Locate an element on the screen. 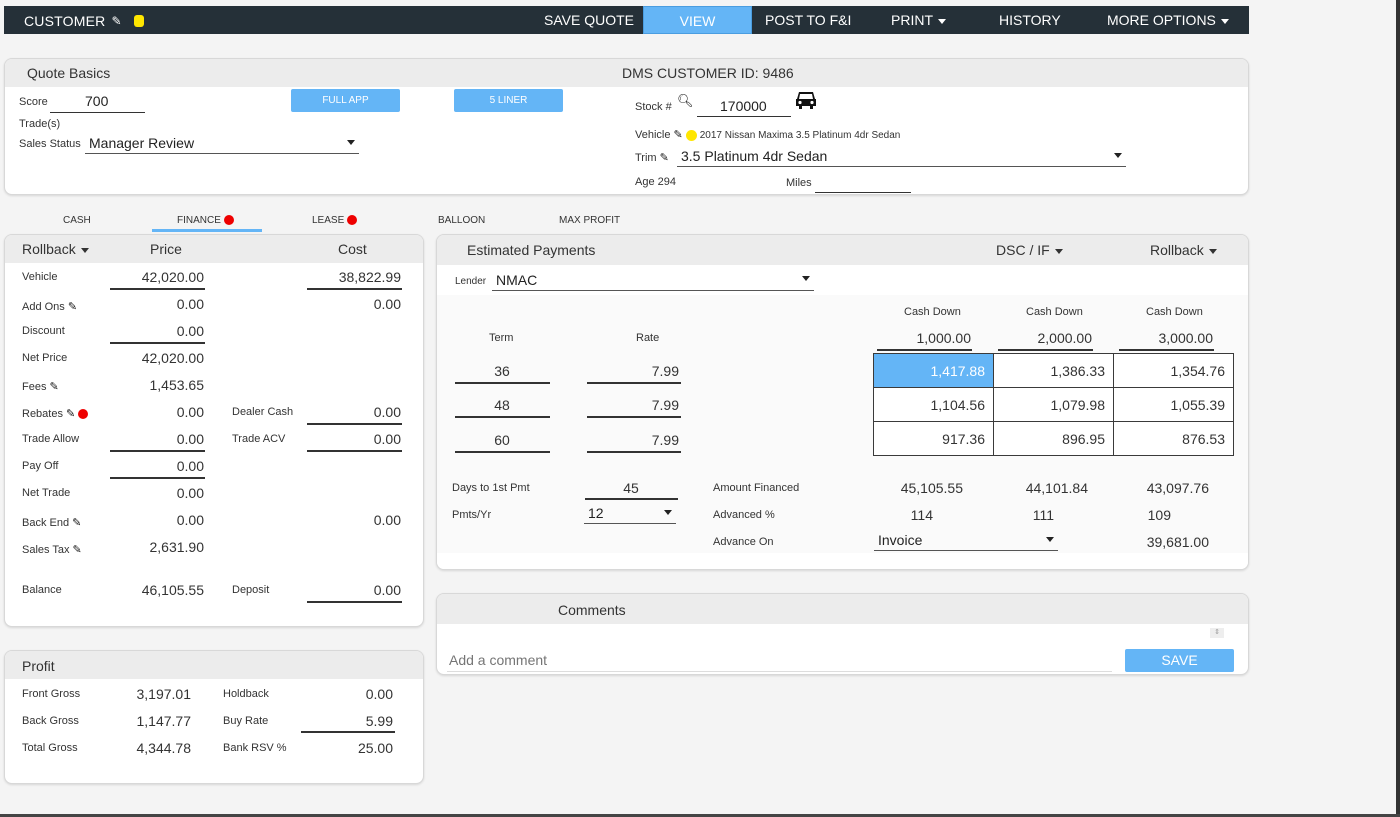 This screenshot has width=1400, height=817. post-to-fi-button: POST TO F&I is located at coordinates (808, 20).